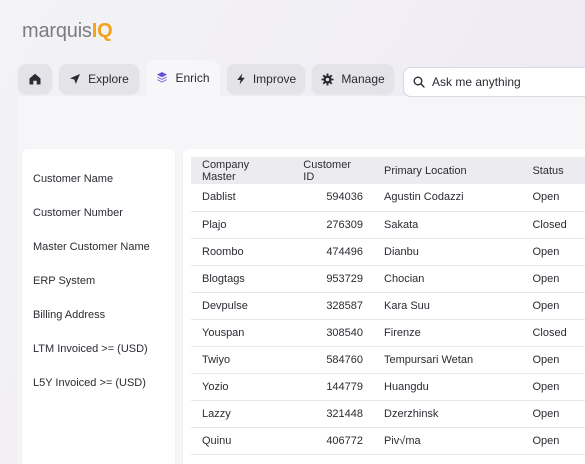 Image resolution: width=585 pixels, height=464 pixels. What do you see at coordinates (447, 333) in the screenshot?
I see `cell-primary-location: Firenze` at bounding box center [447, 333].